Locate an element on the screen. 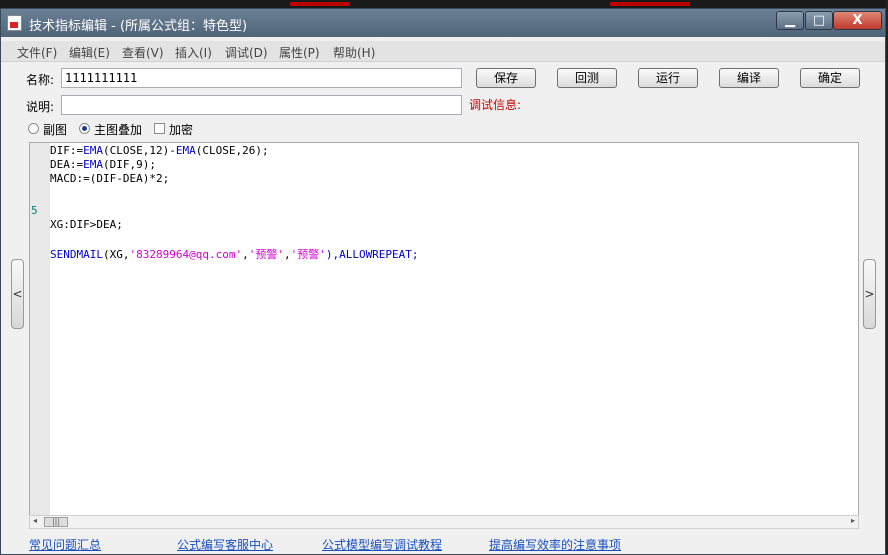 The width and height of the screenshot is (888, 555). app-icon is located at coordinates (14, 23).